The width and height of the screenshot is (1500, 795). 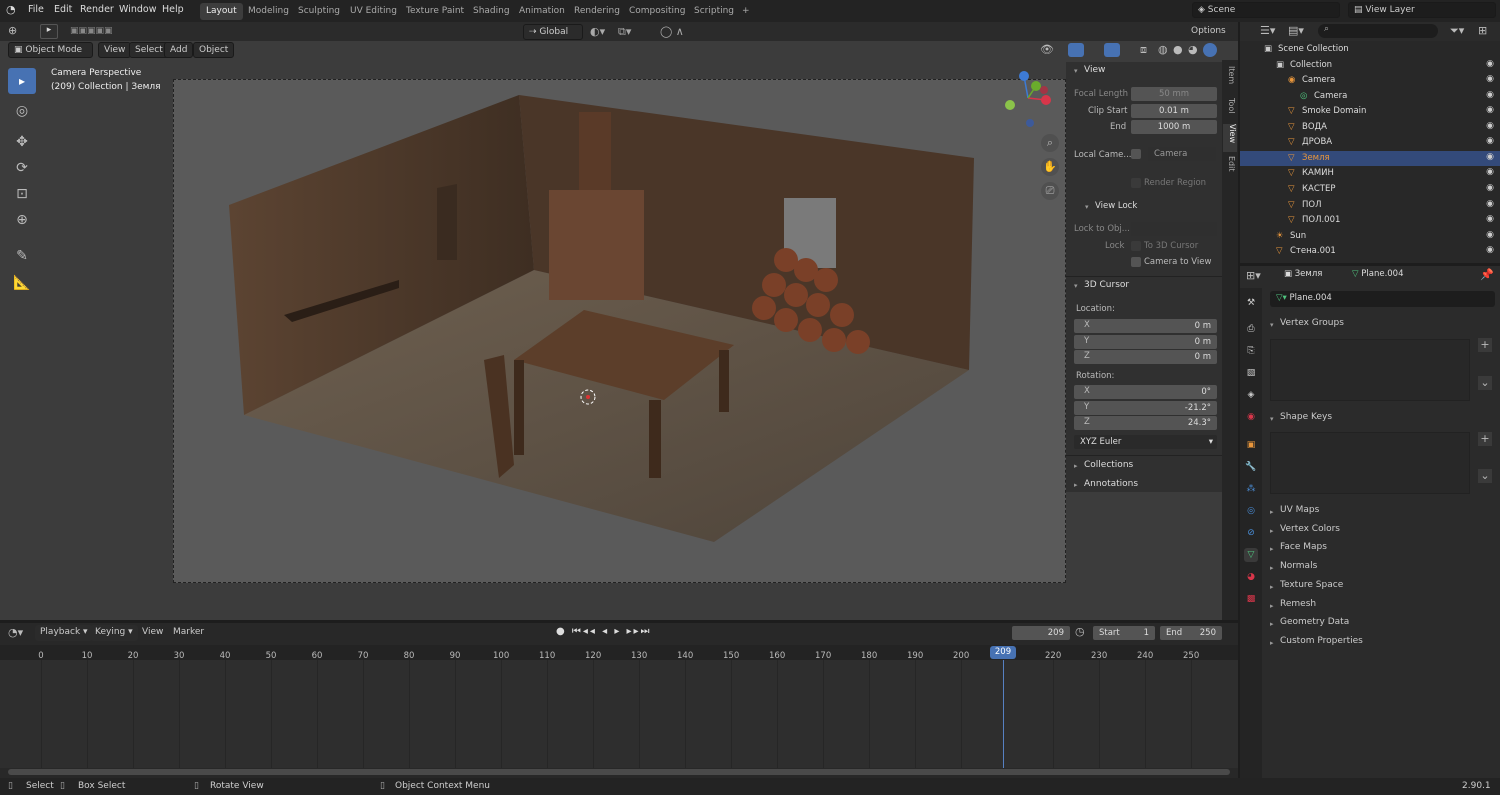 I want to click on outliner-row: ◉ Camera ◉, so click(x=1370, y=81).